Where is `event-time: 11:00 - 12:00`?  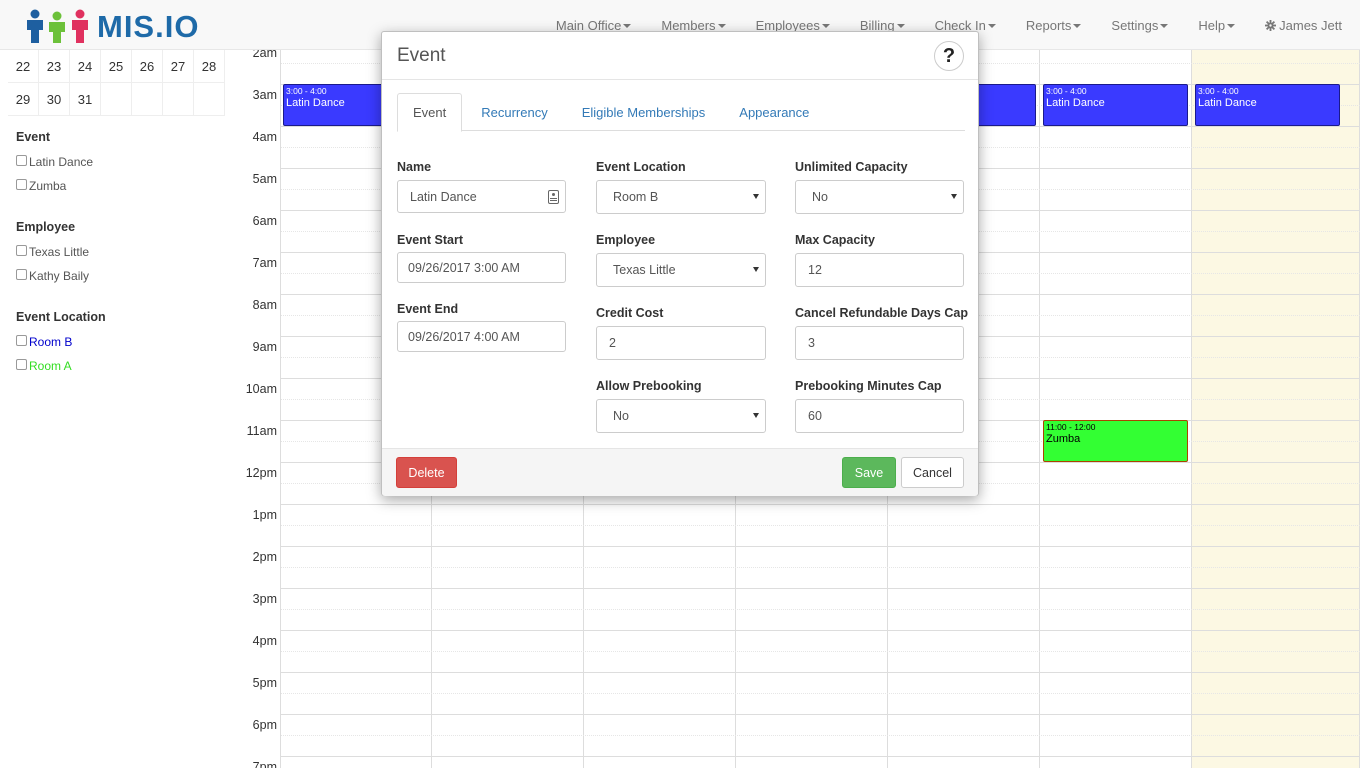 event-time: 11:00 - 12:00 is located at coordinates (1071, 427).